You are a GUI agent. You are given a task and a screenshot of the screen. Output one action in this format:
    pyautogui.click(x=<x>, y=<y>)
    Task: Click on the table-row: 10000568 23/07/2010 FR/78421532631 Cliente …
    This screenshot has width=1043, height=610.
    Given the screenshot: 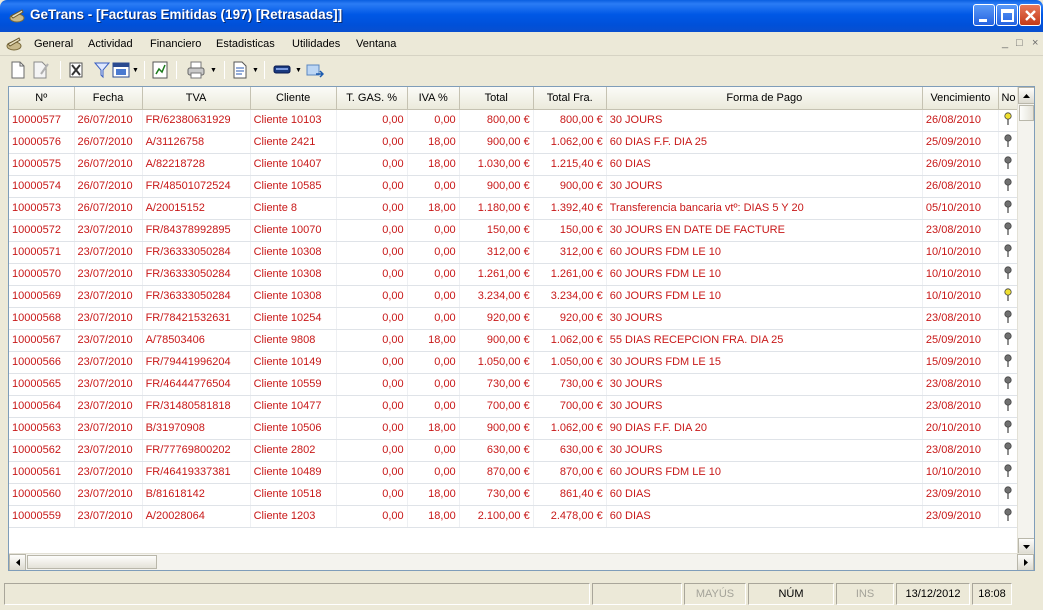 What is the action you would take?
    pyautogui.click(x=514, y=318)
    